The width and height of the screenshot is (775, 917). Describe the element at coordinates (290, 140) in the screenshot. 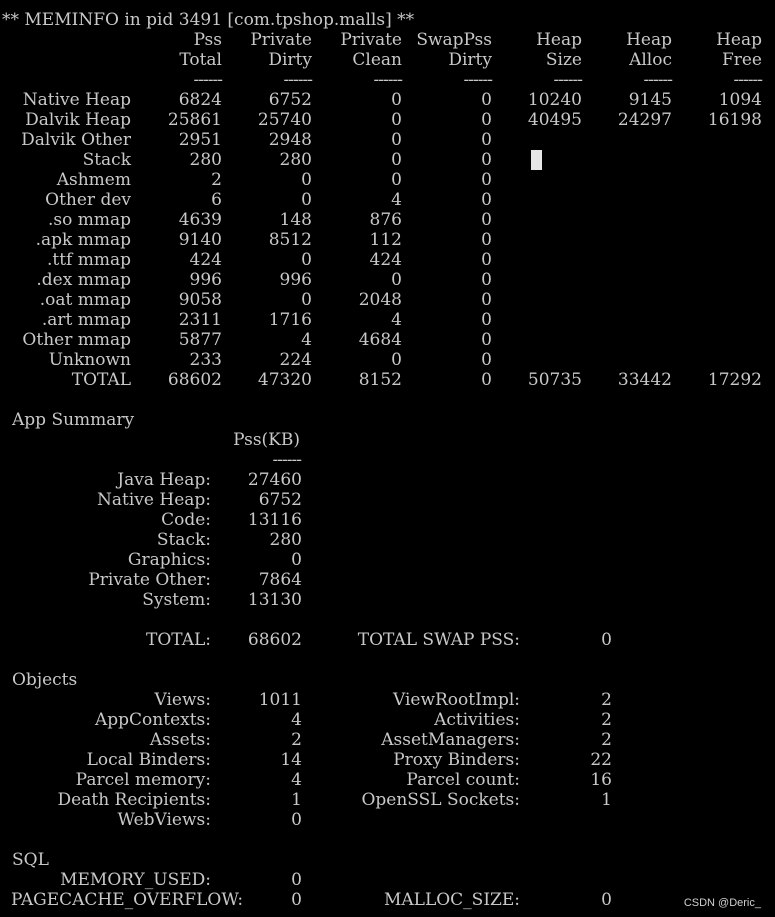

I see `cell-value: 2948` at that location.